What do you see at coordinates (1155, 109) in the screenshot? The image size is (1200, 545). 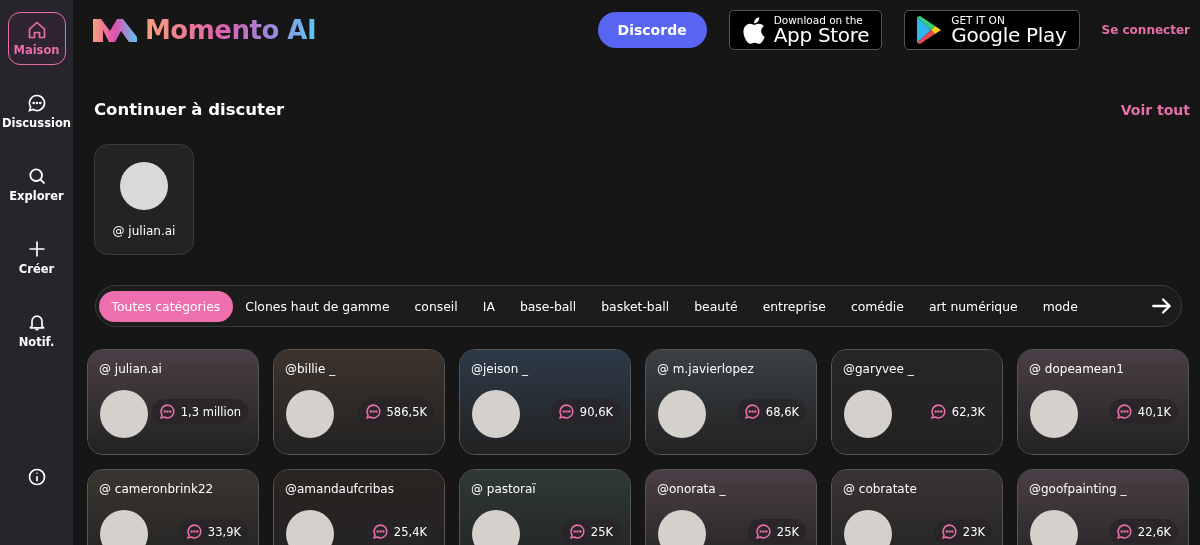 I see `see-all-link: Voir tout` at bounding box center [1155, 109].